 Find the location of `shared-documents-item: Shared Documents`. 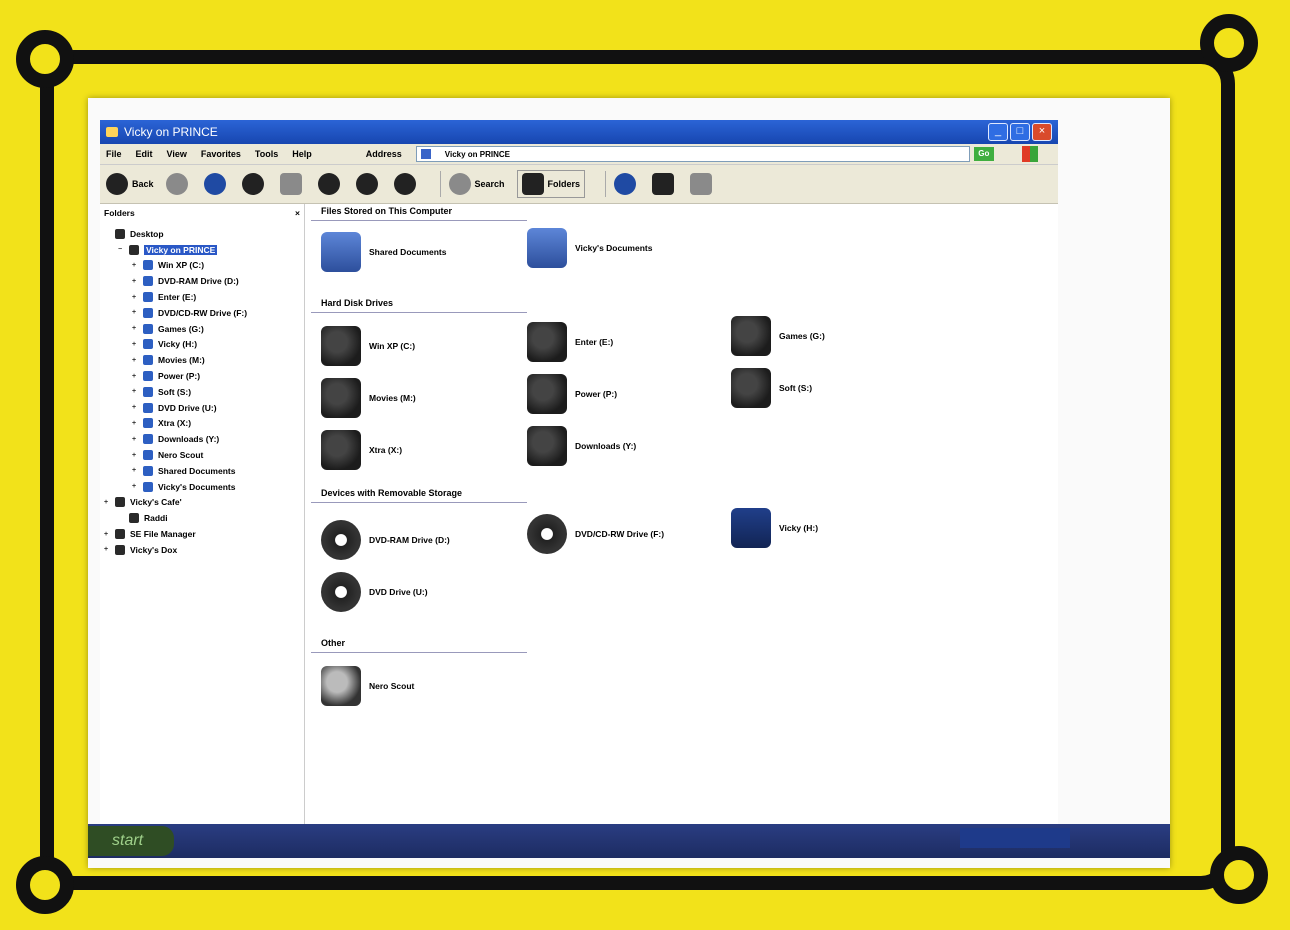

shared-documents-item: Shared Documents is located at coordinates (383, 252).